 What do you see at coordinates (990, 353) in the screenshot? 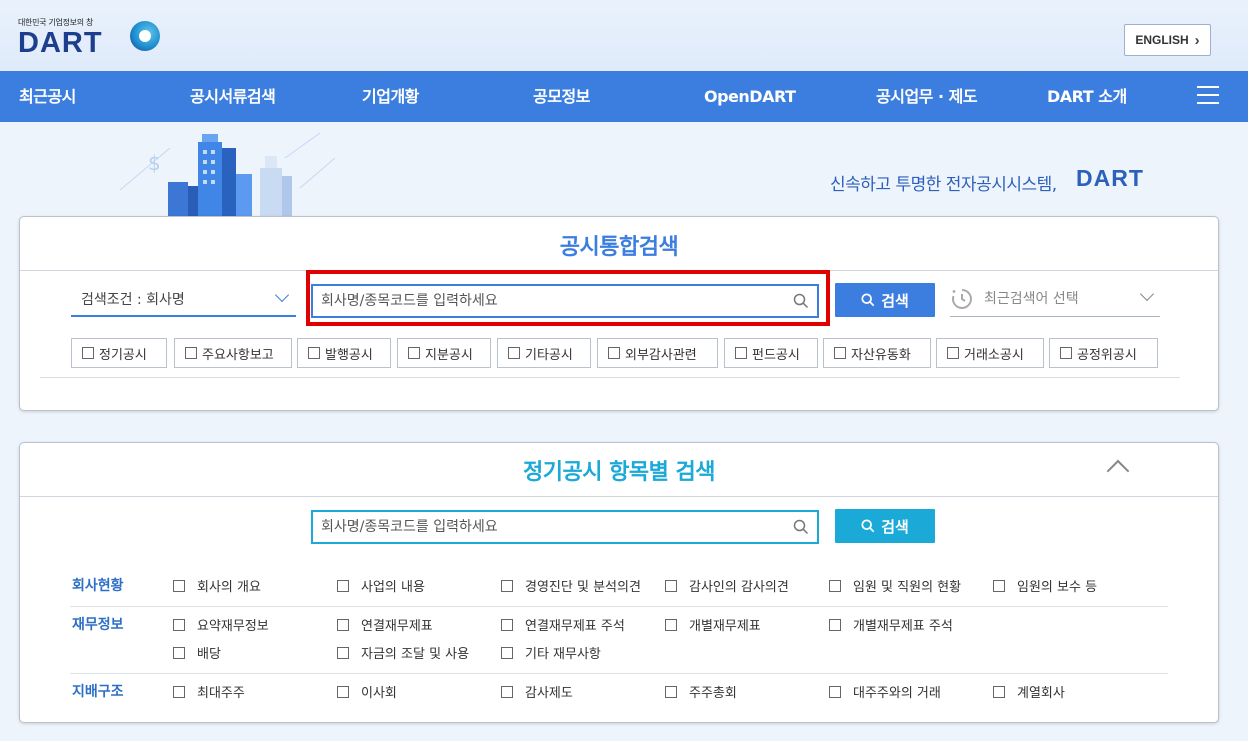
I see `checkbox-exchange: 거래소공시` at bounding box center [990, 353].